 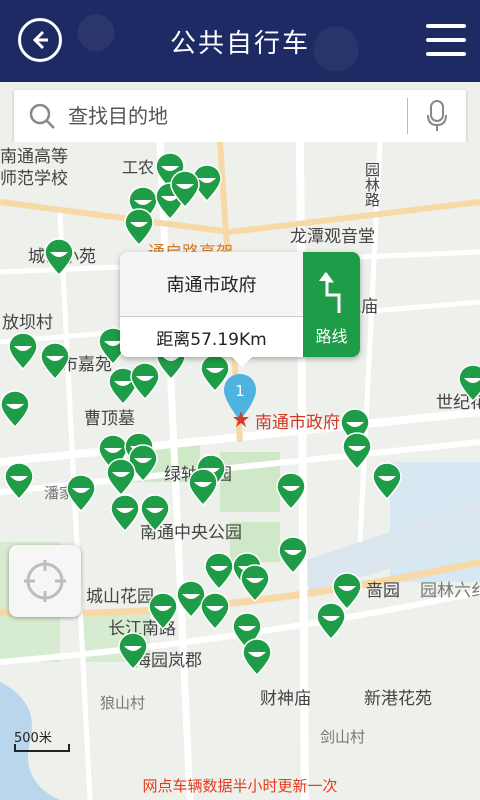 What do you see at coordinates (228, 116) in the screenshot?
I see `search-input` at bounding box center [228, 116].